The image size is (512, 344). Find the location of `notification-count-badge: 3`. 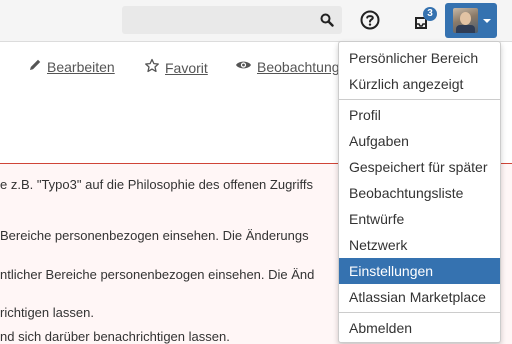

notification-count-badge: 3 is located at coordinates (430, 14).